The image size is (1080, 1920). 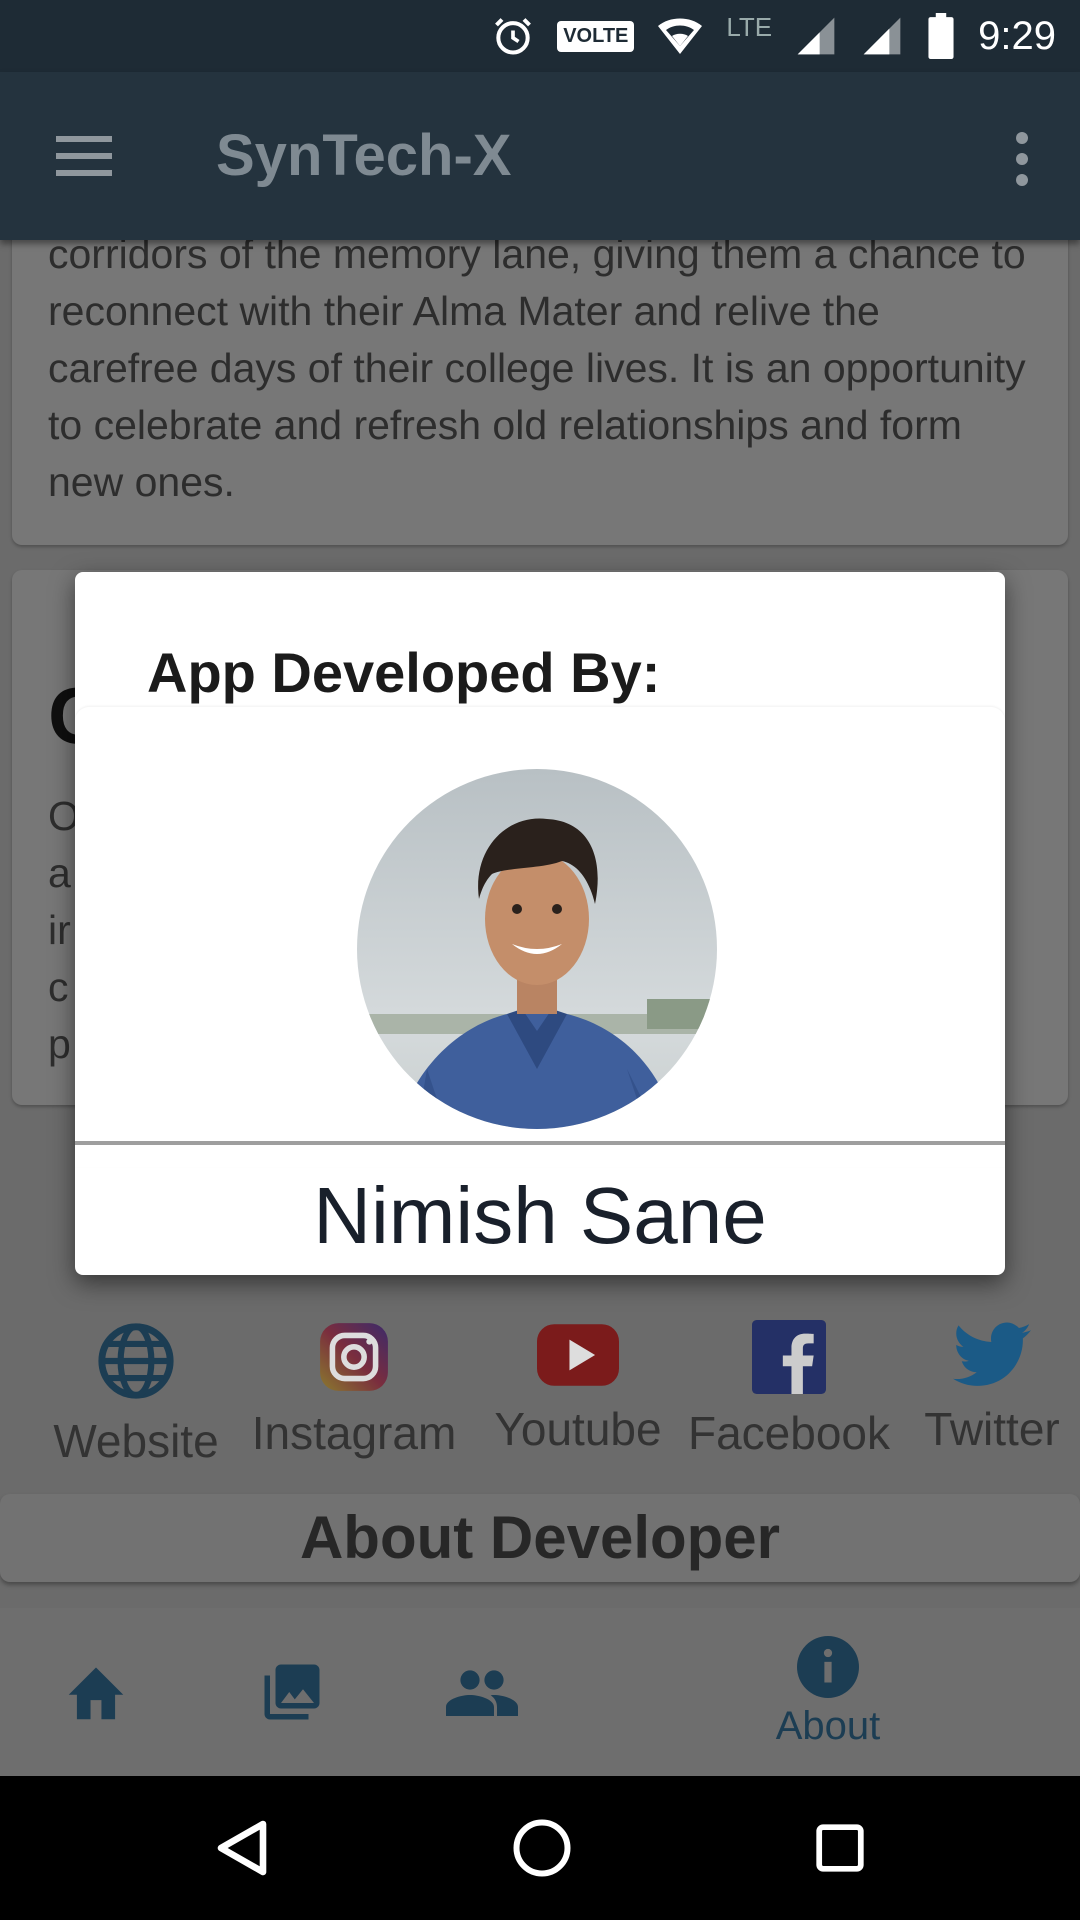 I want to click on status-time: 9:29, so click(x=1017, y=35).